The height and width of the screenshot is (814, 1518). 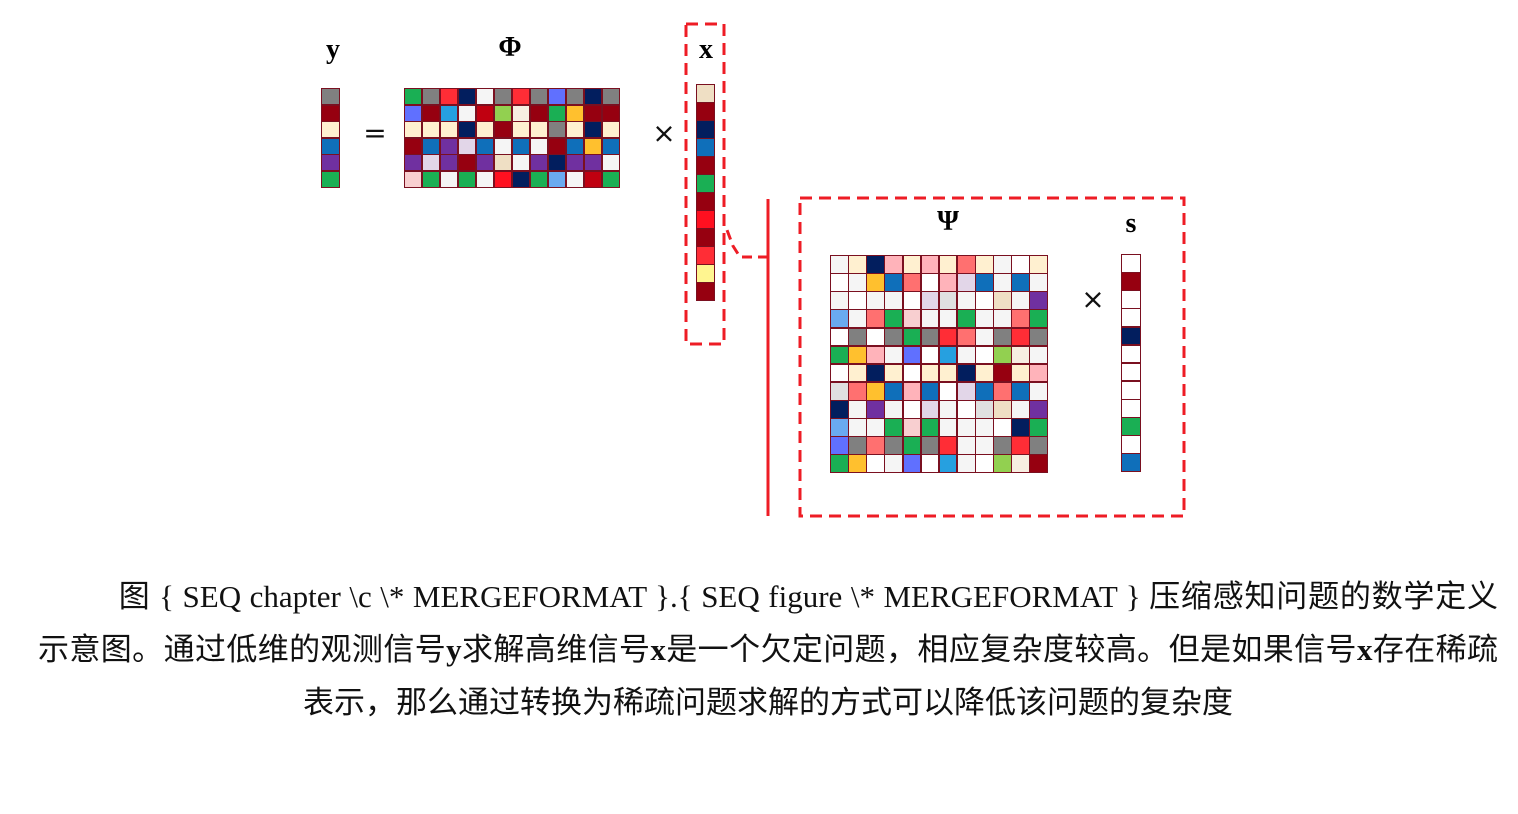 What do you see at coordinates (556, 649) in the screenshot?
I see `caption-text: 求解高维信号` at bounding box center [556, 649].